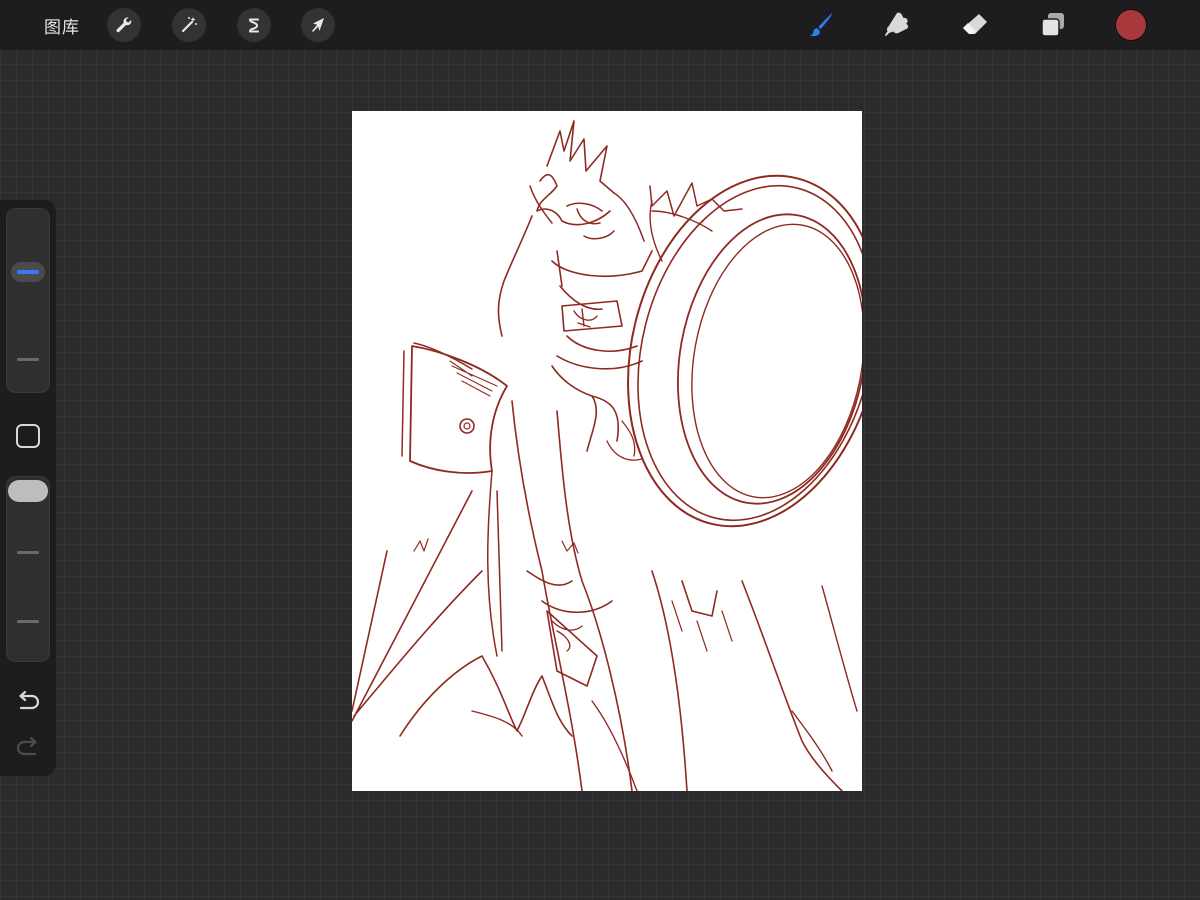 The height and width of the screenshot is (900, 1200). I want to click on top-toolbar: 图库, so click(600, 25).